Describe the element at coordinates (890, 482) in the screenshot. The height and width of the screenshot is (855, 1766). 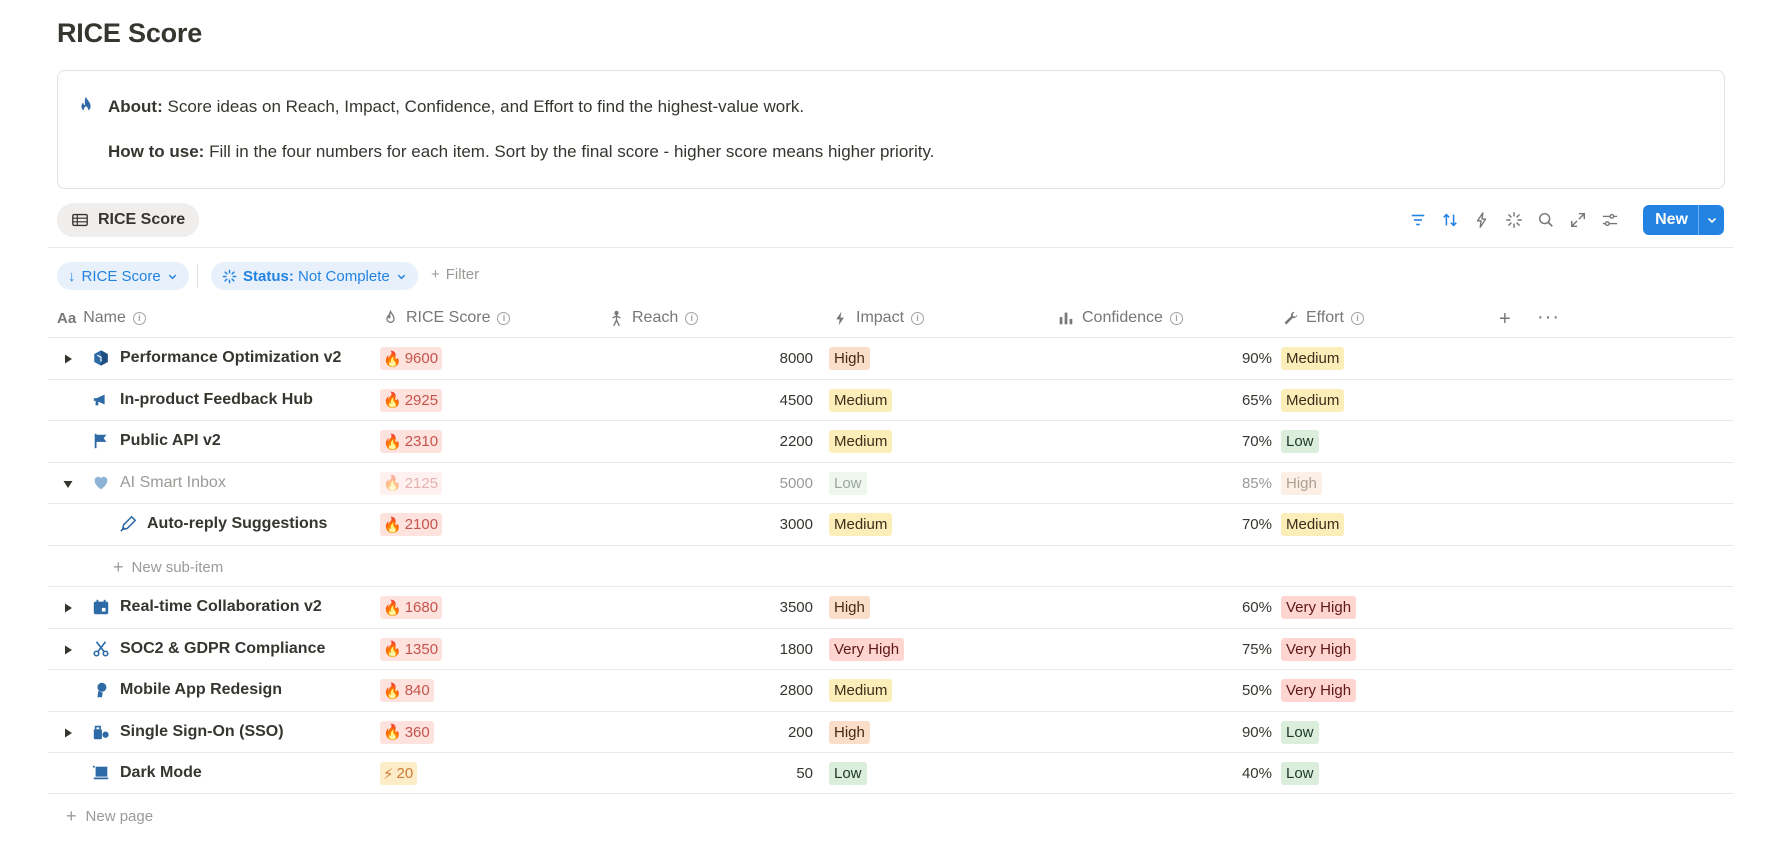
I see `table-row: AI Smart Inbox 🔥 2125 5000 Low 85% High` at that location.